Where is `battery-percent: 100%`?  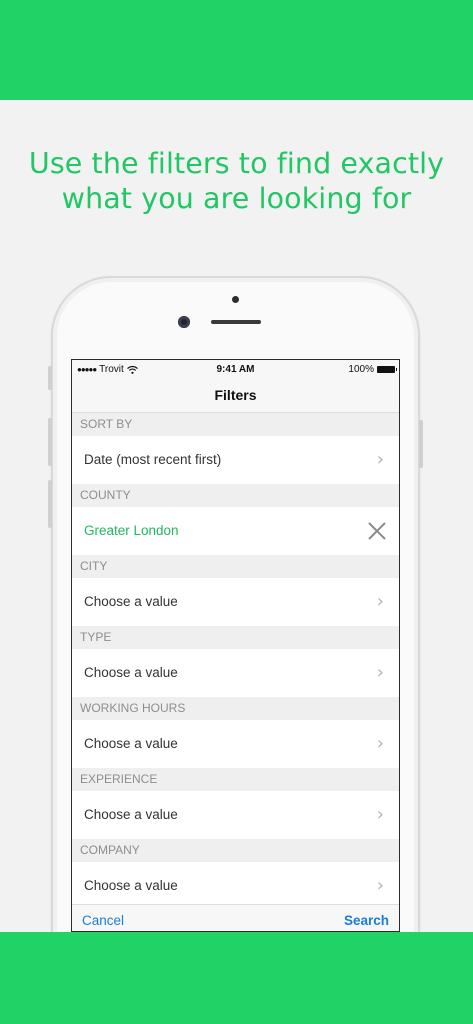 battery-percent: 100% is located at coordinates (361, 369).